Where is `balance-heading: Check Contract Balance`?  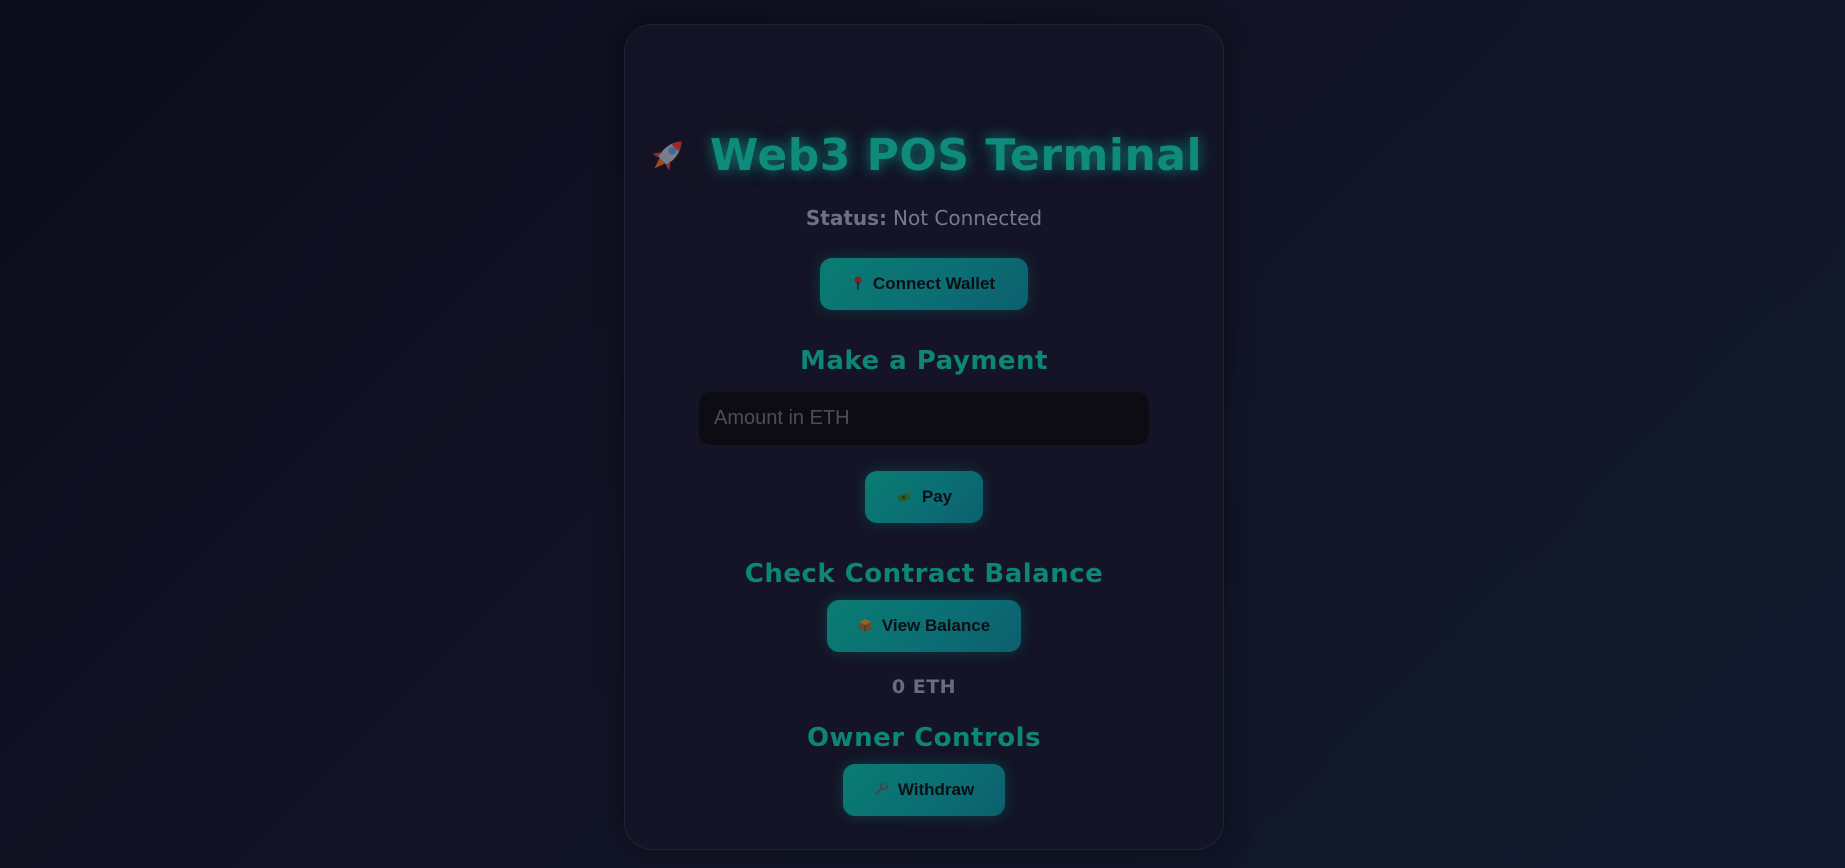 balance-heading: Check Contract Balance is located at coordinates (924, 574).